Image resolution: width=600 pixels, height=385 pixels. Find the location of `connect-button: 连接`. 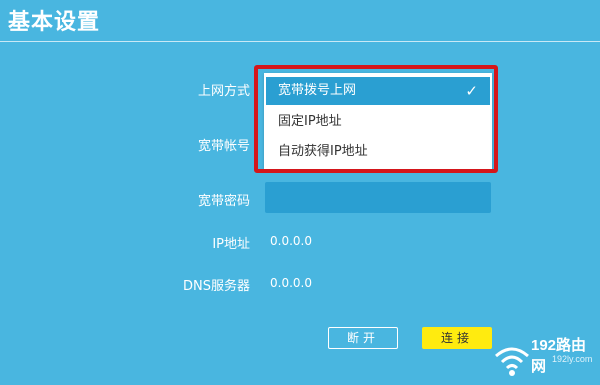

connect-button: 连接 is located at coordinates (457, 338).